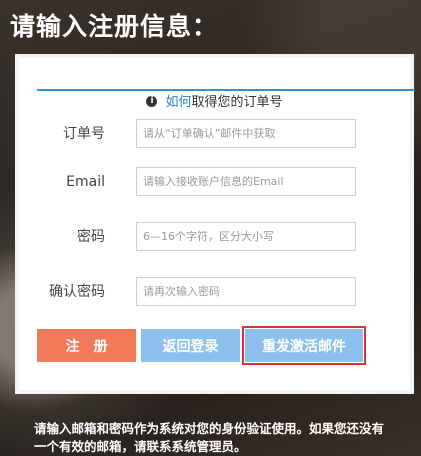 Image resolution: width=421 pixels, height=456 pixels. I want to click on confirm-password-row: 确认密码, so click(214, 292).